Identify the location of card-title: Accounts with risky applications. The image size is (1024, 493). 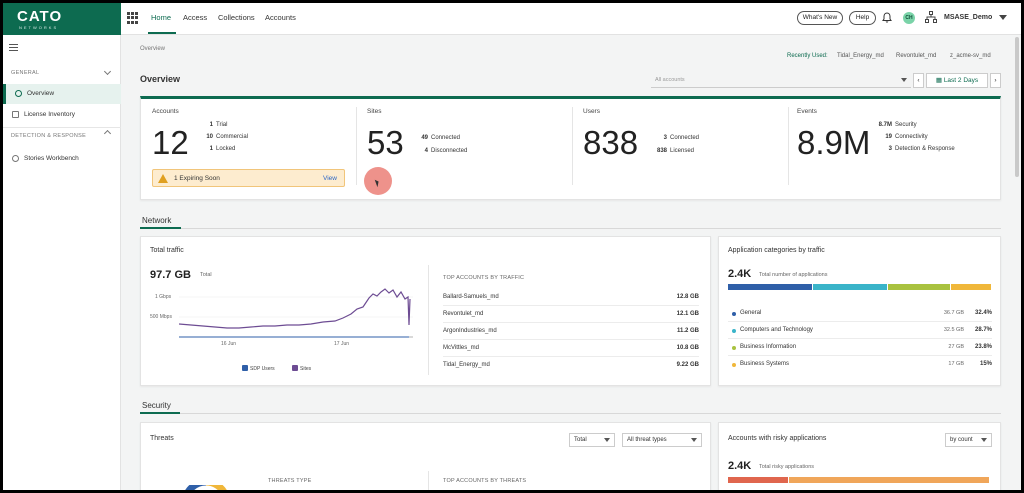
(777, 438).